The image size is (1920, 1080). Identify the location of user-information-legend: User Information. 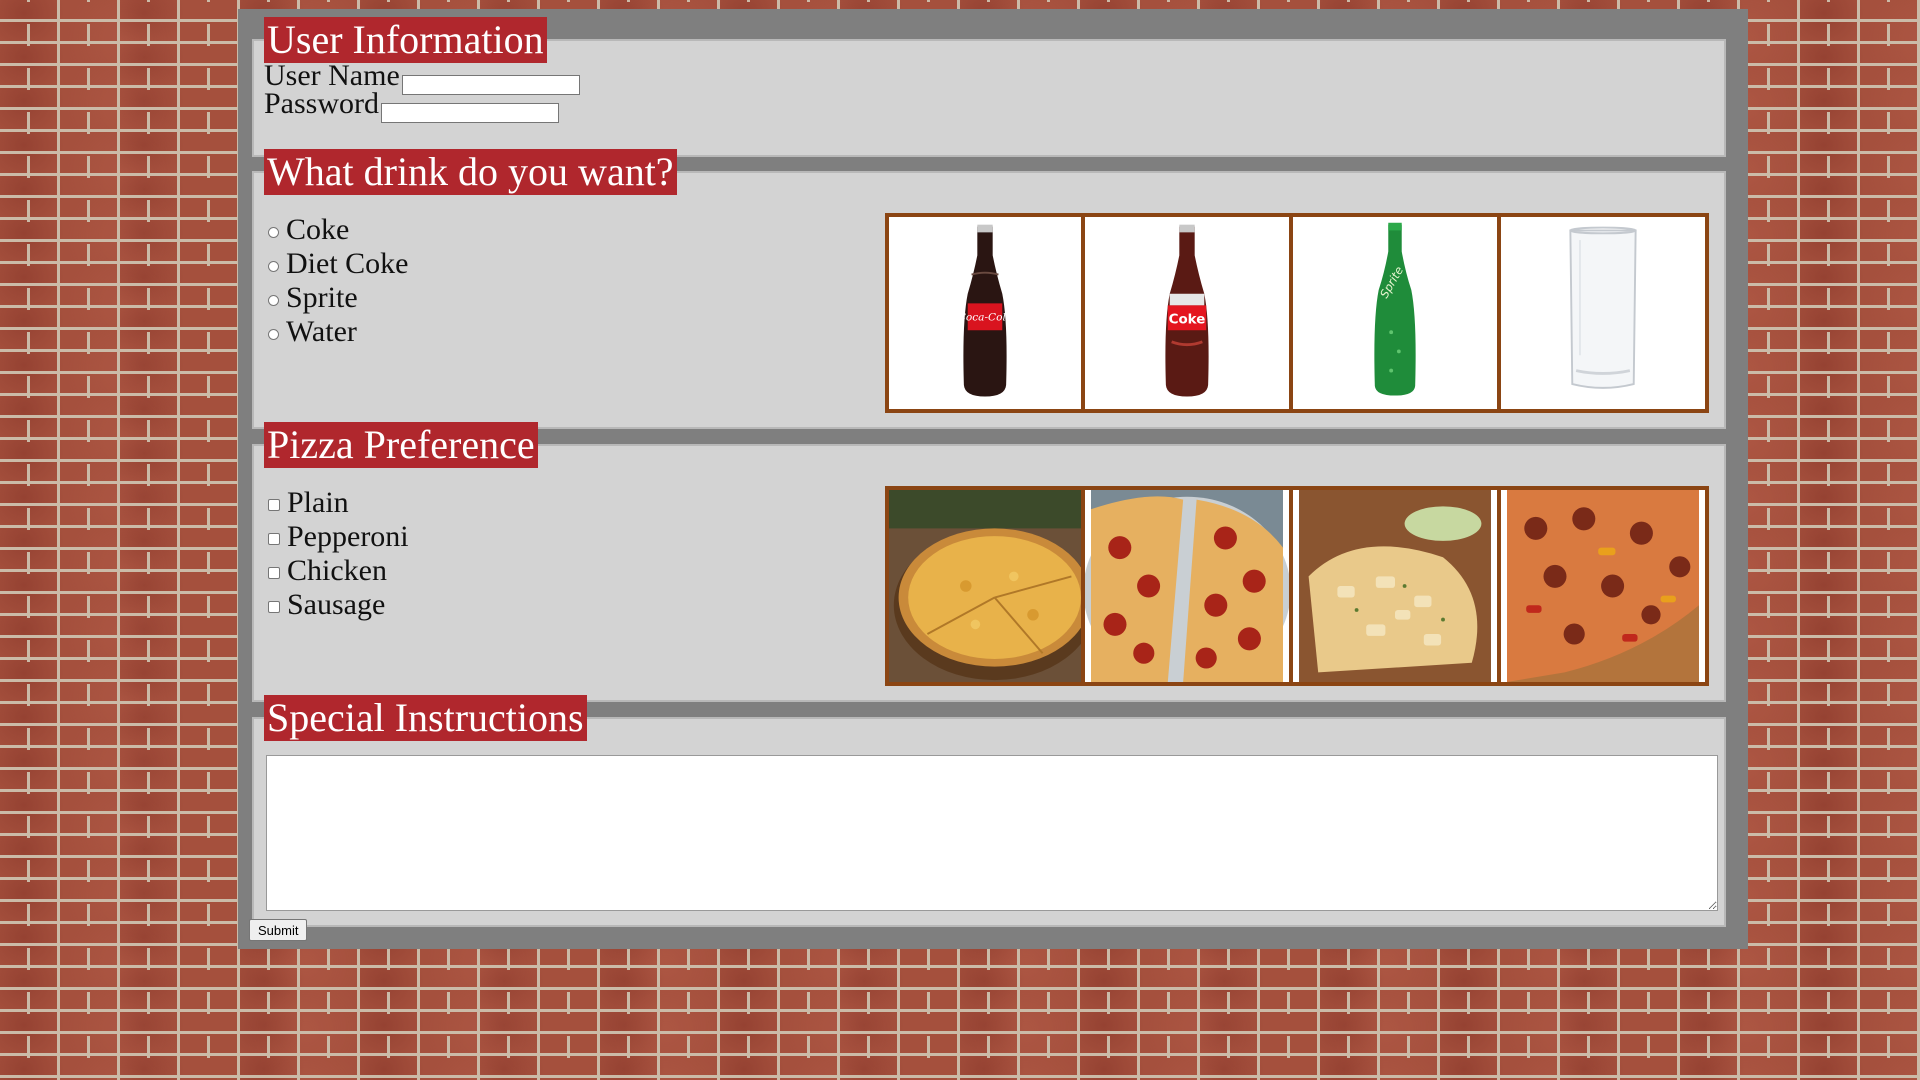
(405, 40).